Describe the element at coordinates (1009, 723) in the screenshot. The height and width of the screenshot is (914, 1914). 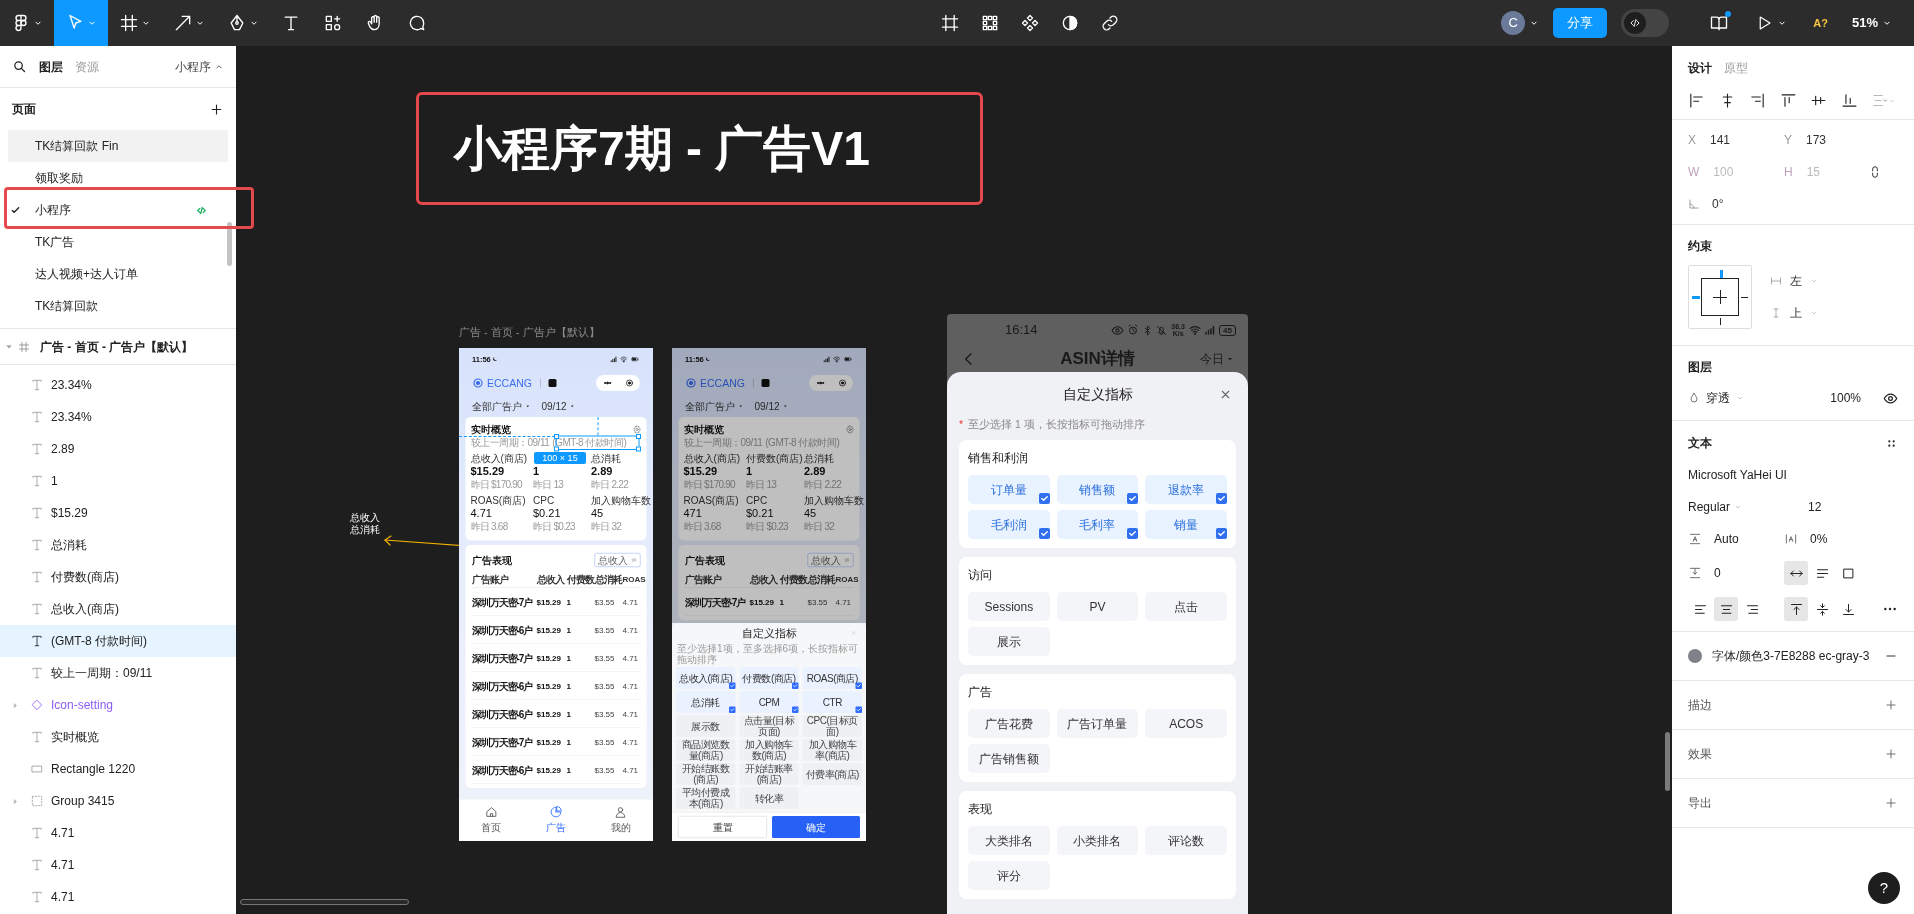
I see `metric-option: 广告花费` at that location.